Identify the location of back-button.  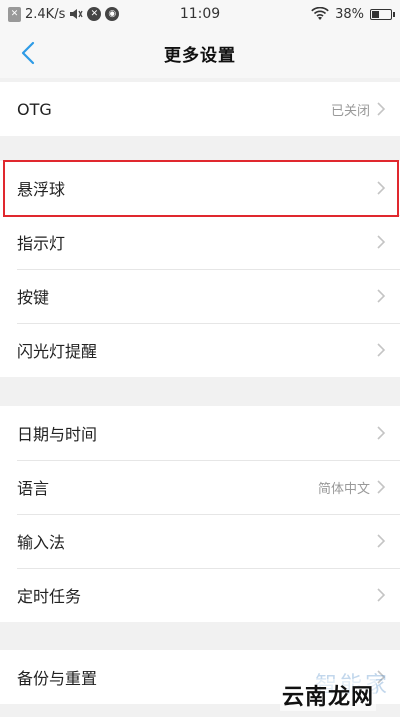
(28, 53).